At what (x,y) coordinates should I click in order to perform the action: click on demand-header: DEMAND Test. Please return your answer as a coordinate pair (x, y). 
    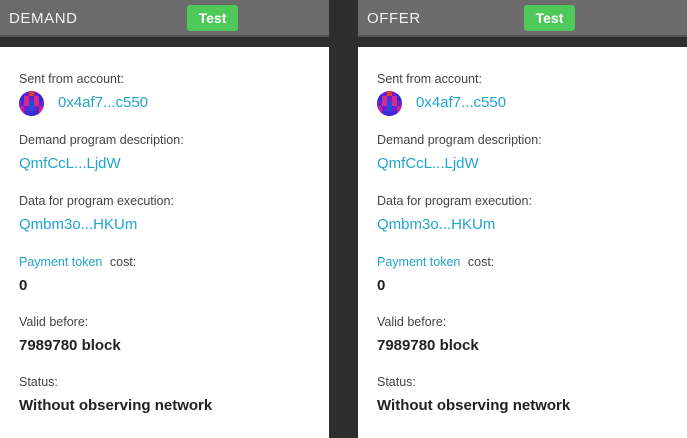
    Looking at the image, I should click on (164, 18).